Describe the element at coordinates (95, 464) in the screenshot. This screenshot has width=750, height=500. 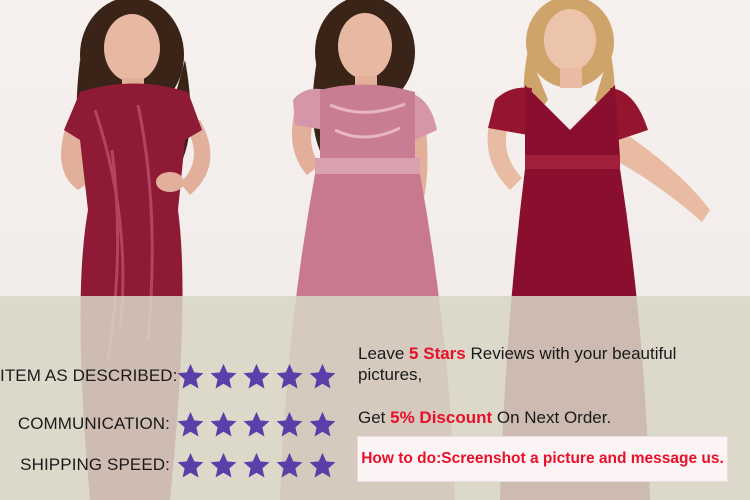
I see `rating-label: SHIPPING SPEED:` at that location.